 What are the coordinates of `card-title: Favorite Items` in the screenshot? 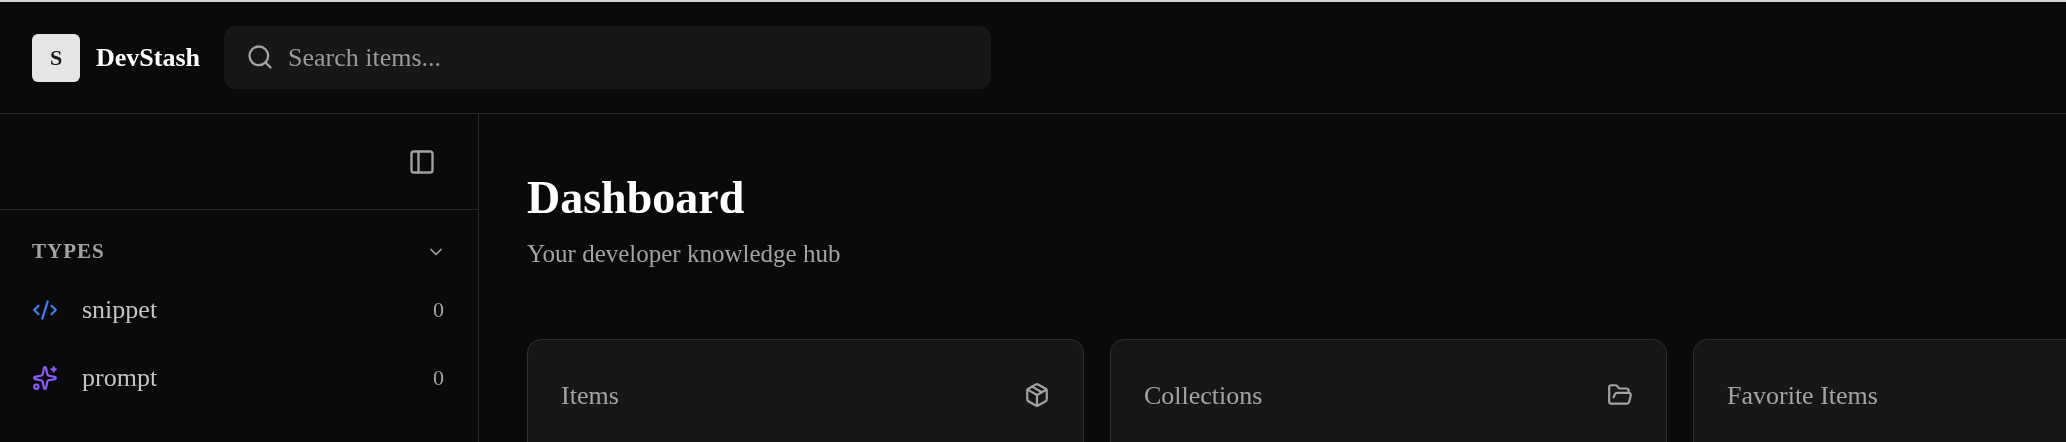 It's located at (1802, 395).